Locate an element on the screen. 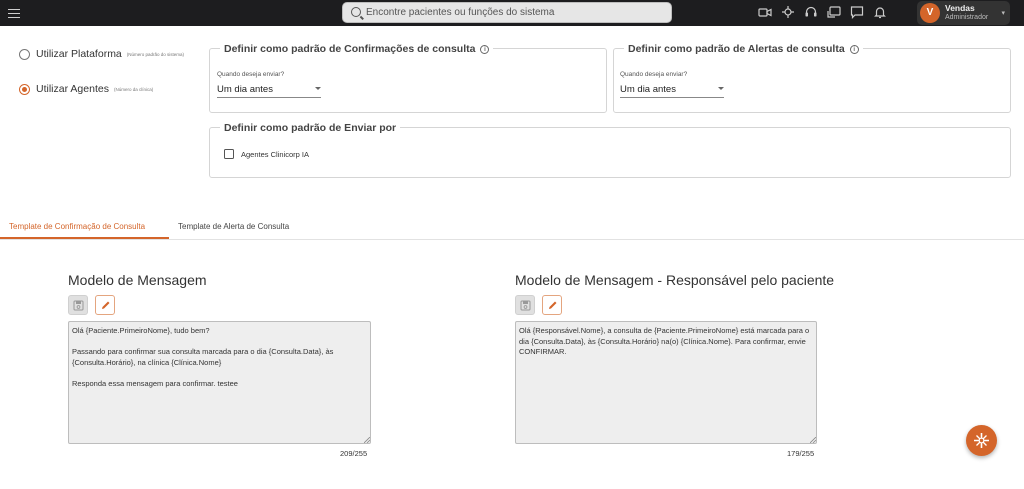 This screenshot has width=1024, height=489. radio-label: Utilizar Agentes is located at coordinates (72, 89).